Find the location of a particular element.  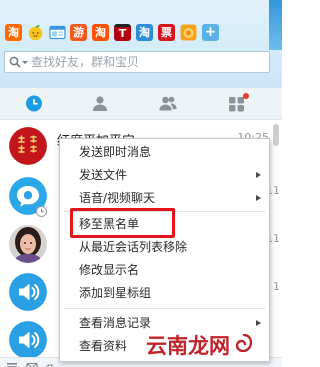

blacklist-highlight-box is located at coordinates (122, 223).